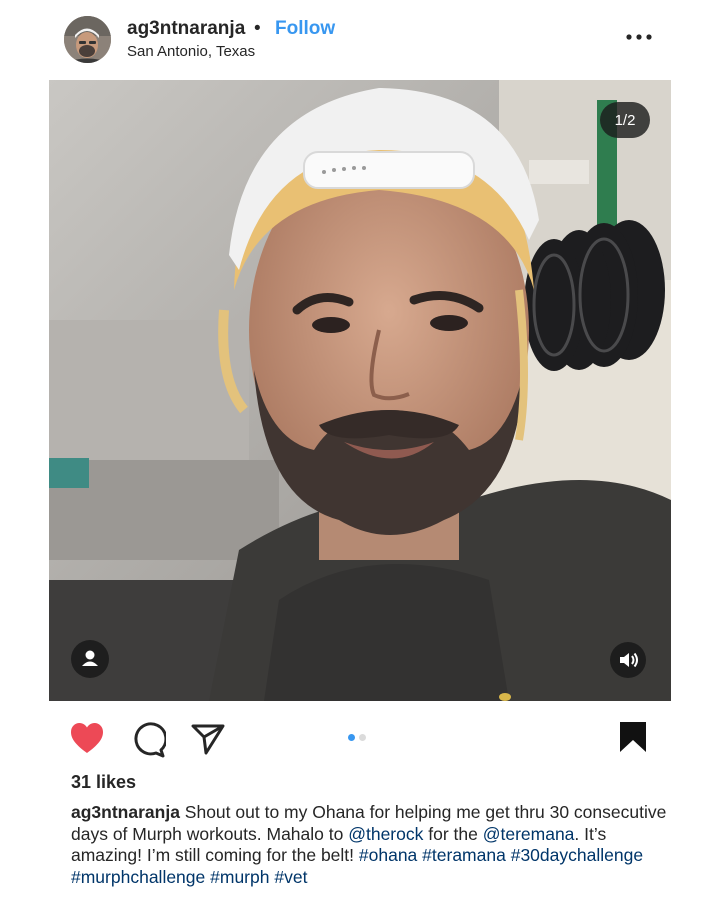 Image resolution: width=720 pixels, height=900 pixels. Describe the element at coordinates (351, 737) in the screenshot. I see `carousel-dot-active` at that location.